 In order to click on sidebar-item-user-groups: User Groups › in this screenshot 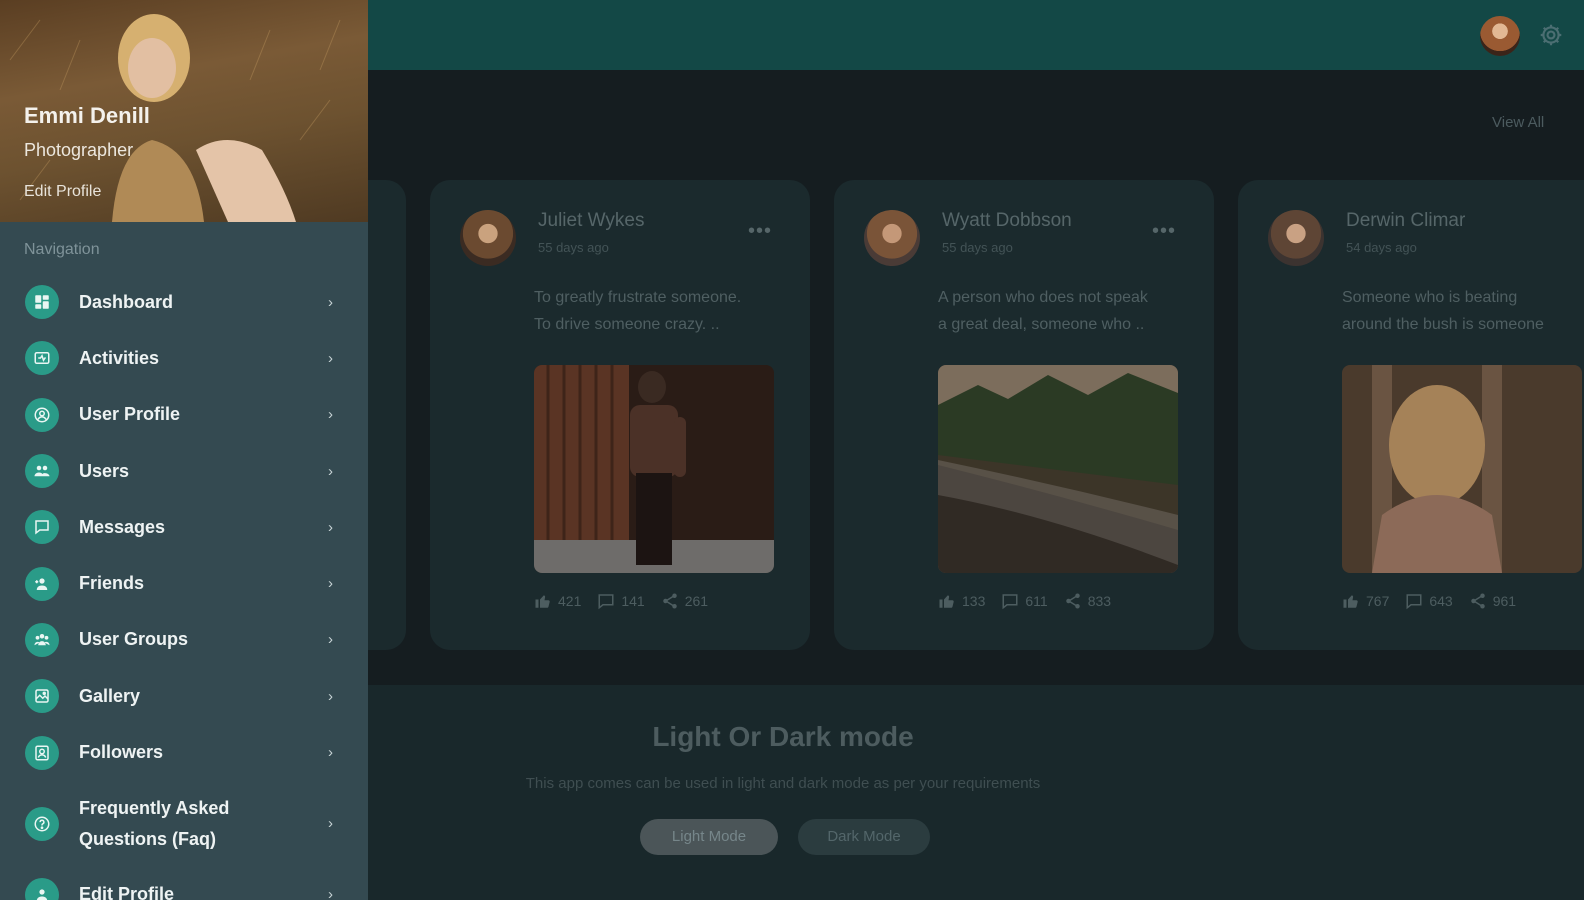, I will do `click(184, 640)`.